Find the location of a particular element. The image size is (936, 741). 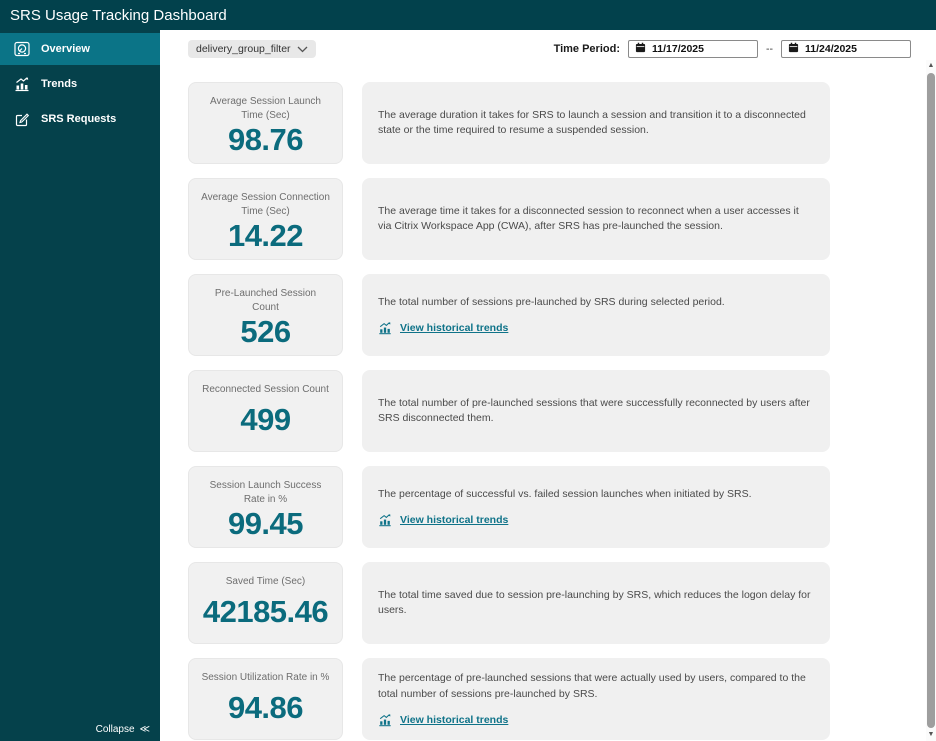

double-chevron-left-icon: ≪ is located at coordinates (144, 729).